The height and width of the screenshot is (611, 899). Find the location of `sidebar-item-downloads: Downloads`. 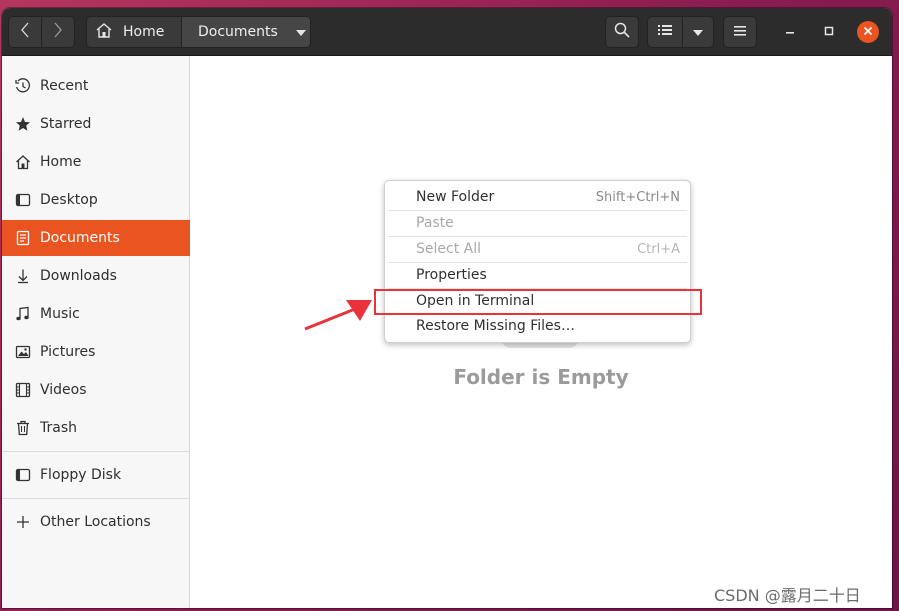

sidebar-item-downloads: Downloads is located at coordinates (96, 276).